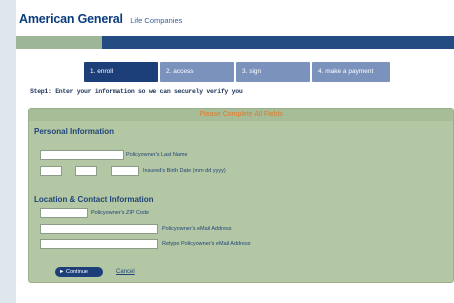 The width and height of the screenshot is (454, 303). I want to click on birth-year-input, so click(125, 171).